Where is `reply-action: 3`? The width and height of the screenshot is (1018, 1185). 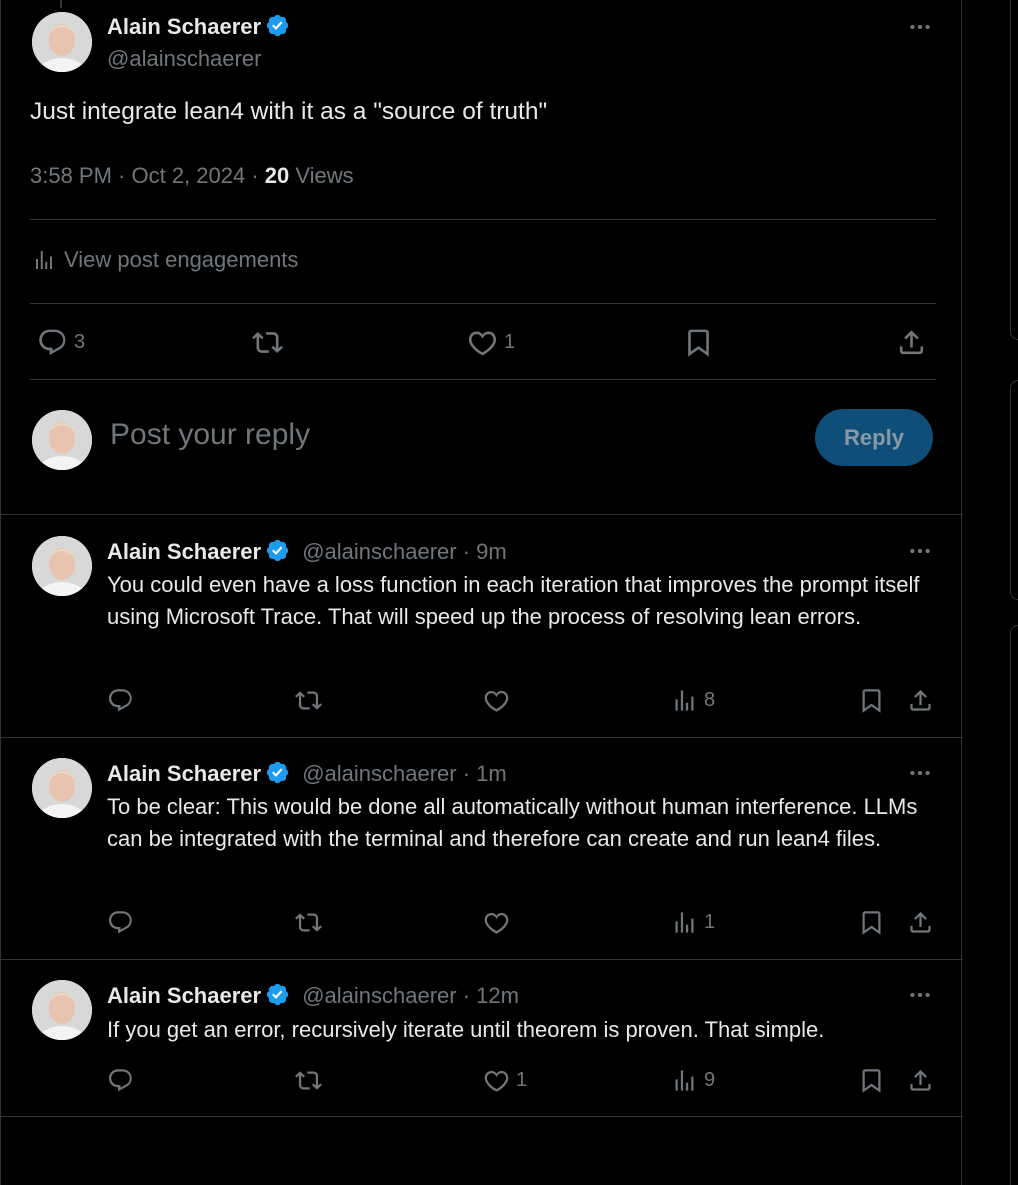 reply-action: 3 is located at coordinates (61, 342).